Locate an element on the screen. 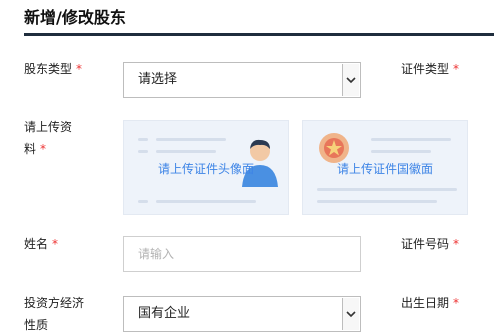 The height and width of the screenshot is (336, 494). name-label: 姓名 * is located at coordinates (41, 244).